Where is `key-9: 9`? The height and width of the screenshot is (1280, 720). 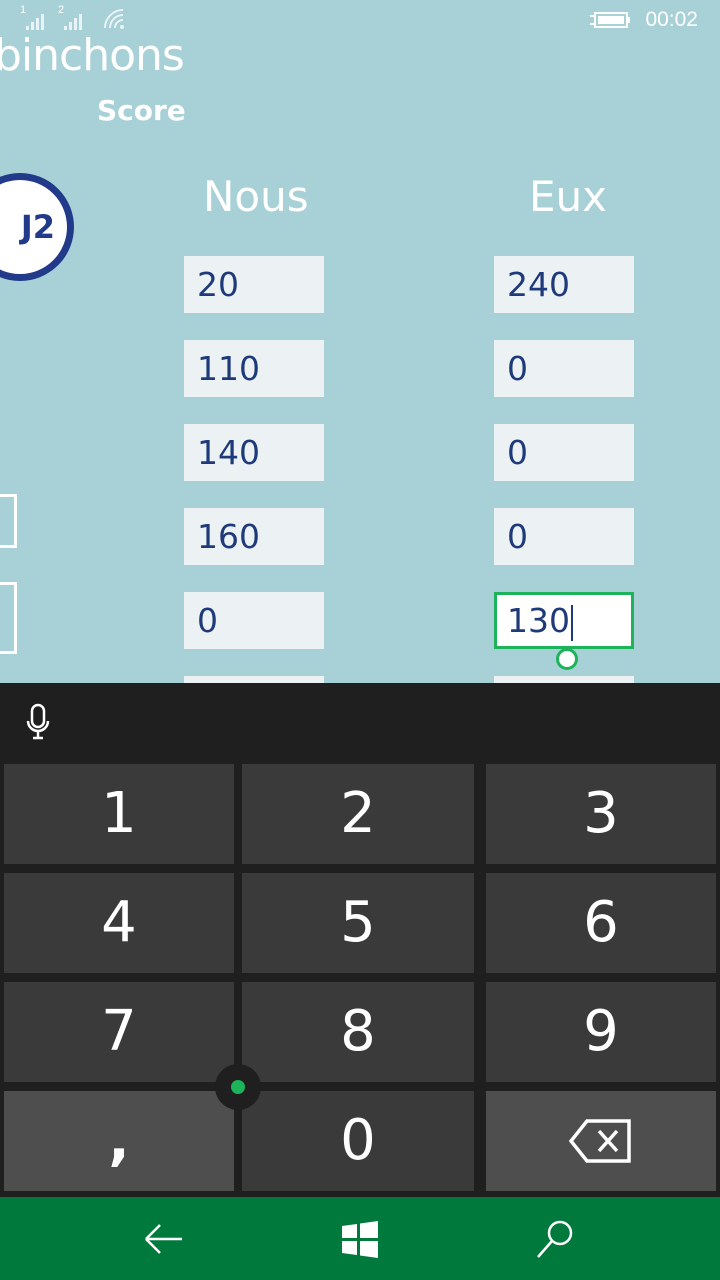 key-9: 9 is located at coordinates (601, 1032).